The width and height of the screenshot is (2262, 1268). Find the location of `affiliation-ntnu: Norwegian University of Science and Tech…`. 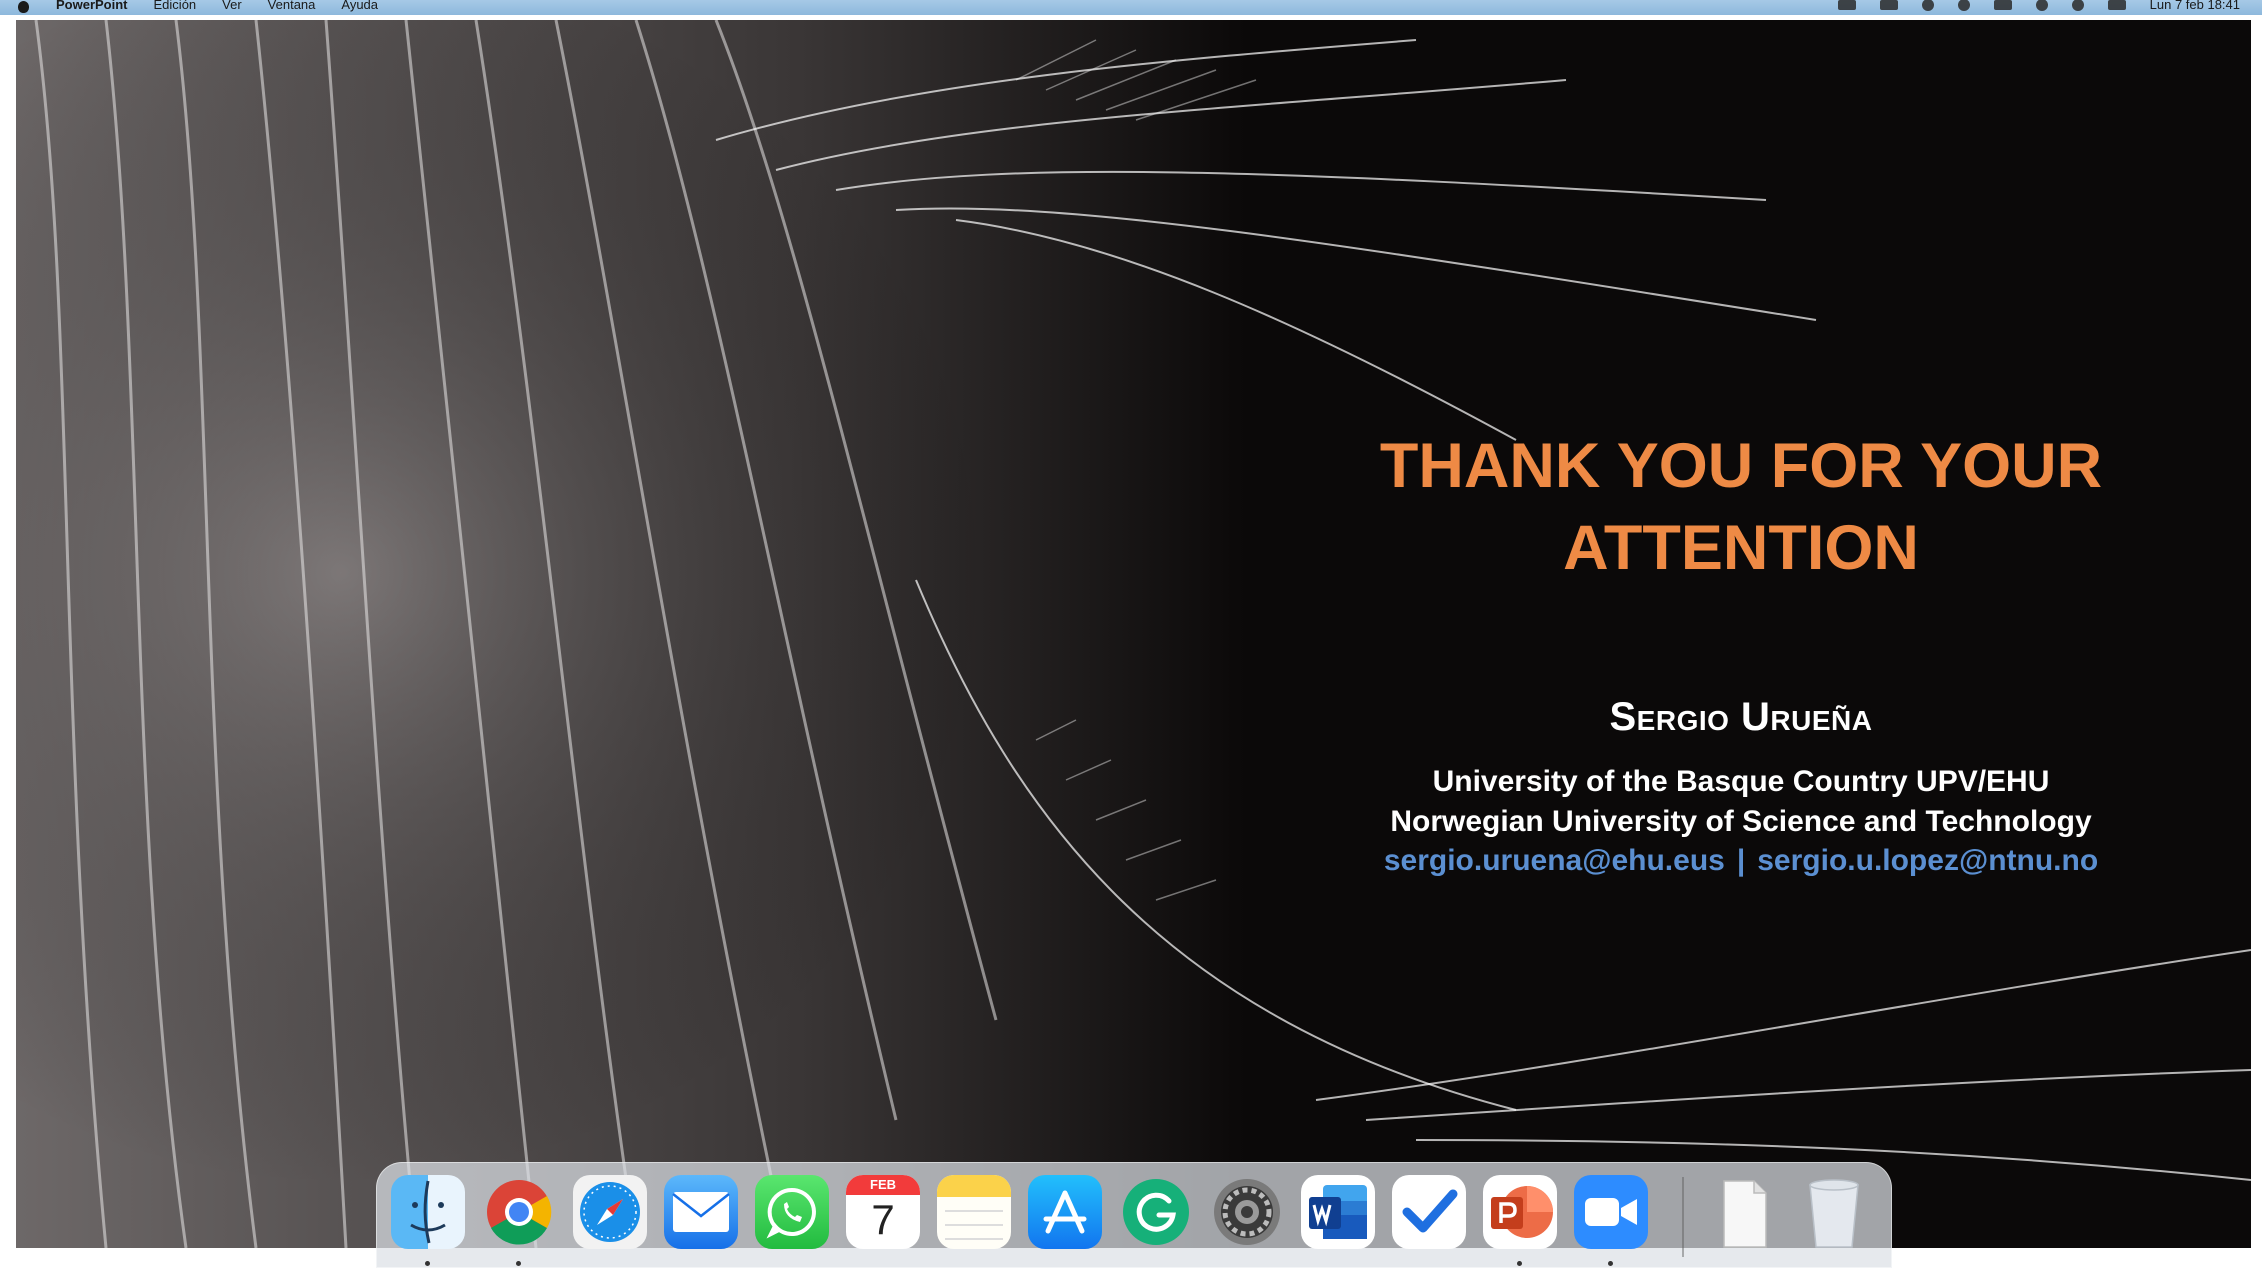

affiliation-ntnu: Norwegian University of Science and Tech… is located at coordinates (1741, 821).